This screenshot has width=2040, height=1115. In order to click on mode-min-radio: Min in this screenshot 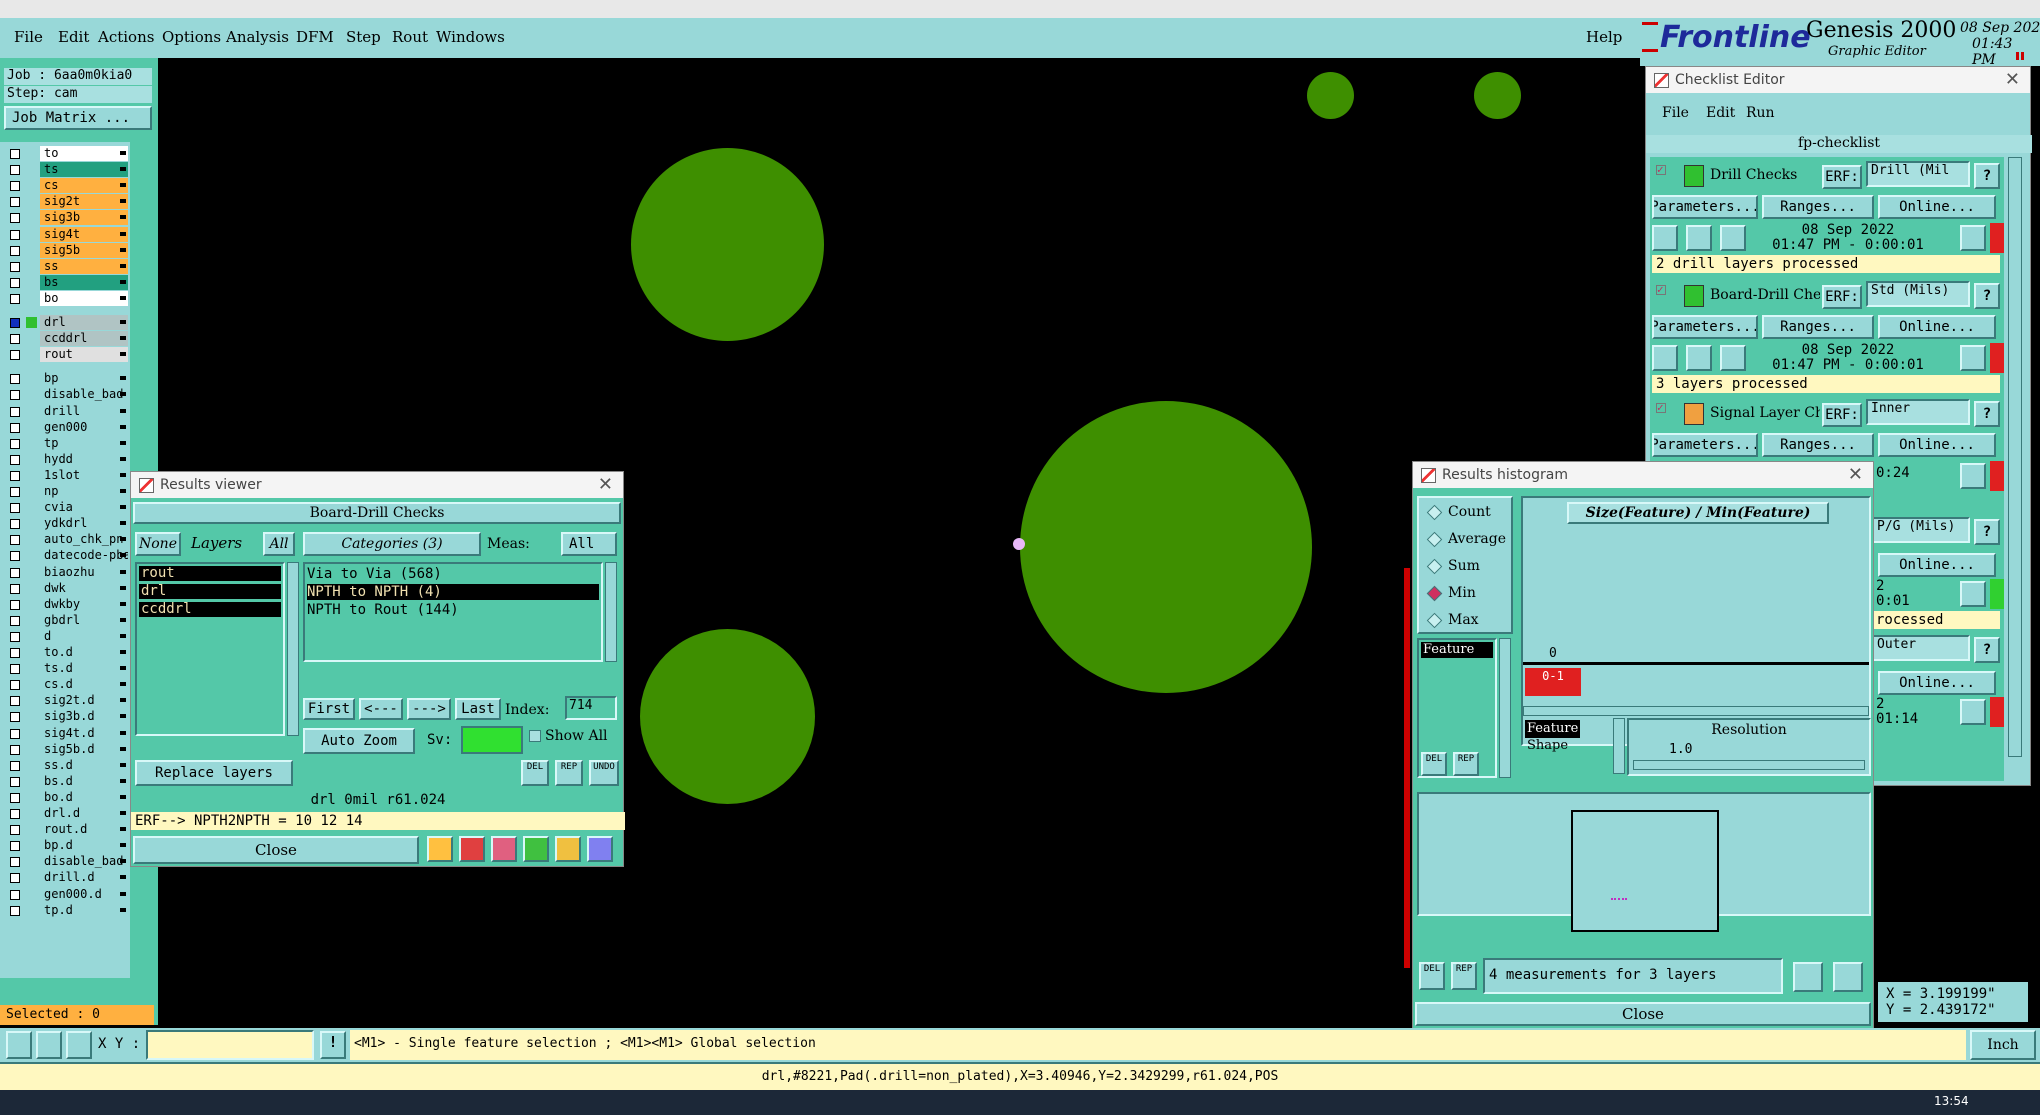, I will do `click(1451, 593)`.